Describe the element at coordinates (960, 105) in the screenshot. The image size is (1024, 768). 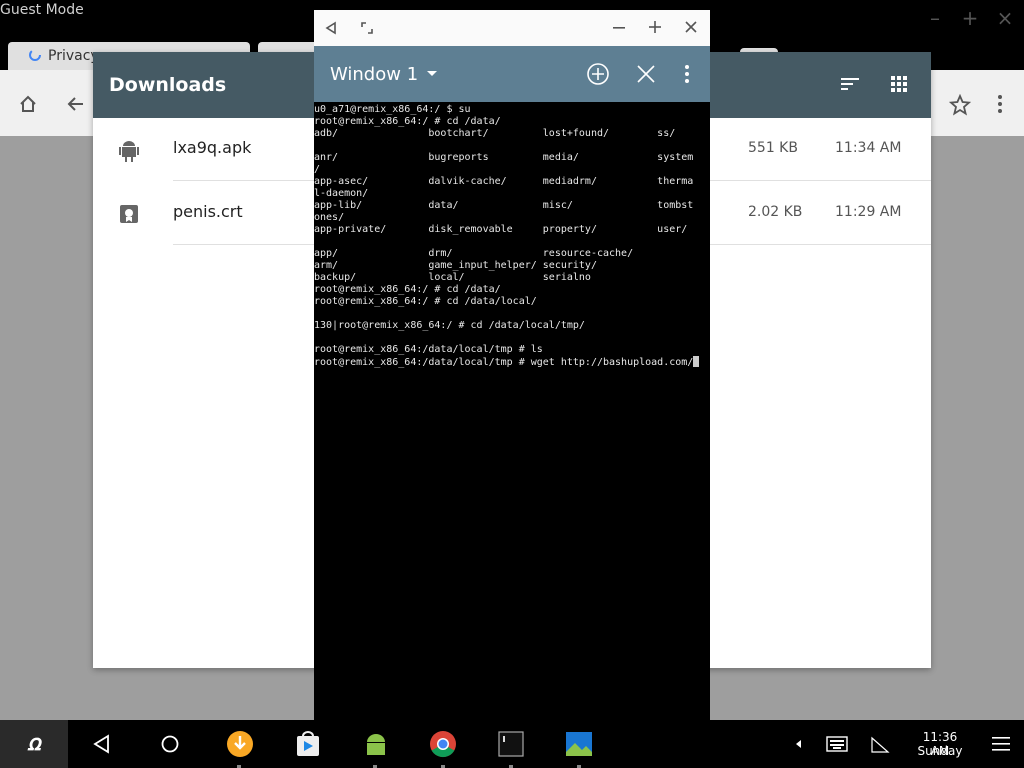
I see `bookmark-star-icon` at that location.